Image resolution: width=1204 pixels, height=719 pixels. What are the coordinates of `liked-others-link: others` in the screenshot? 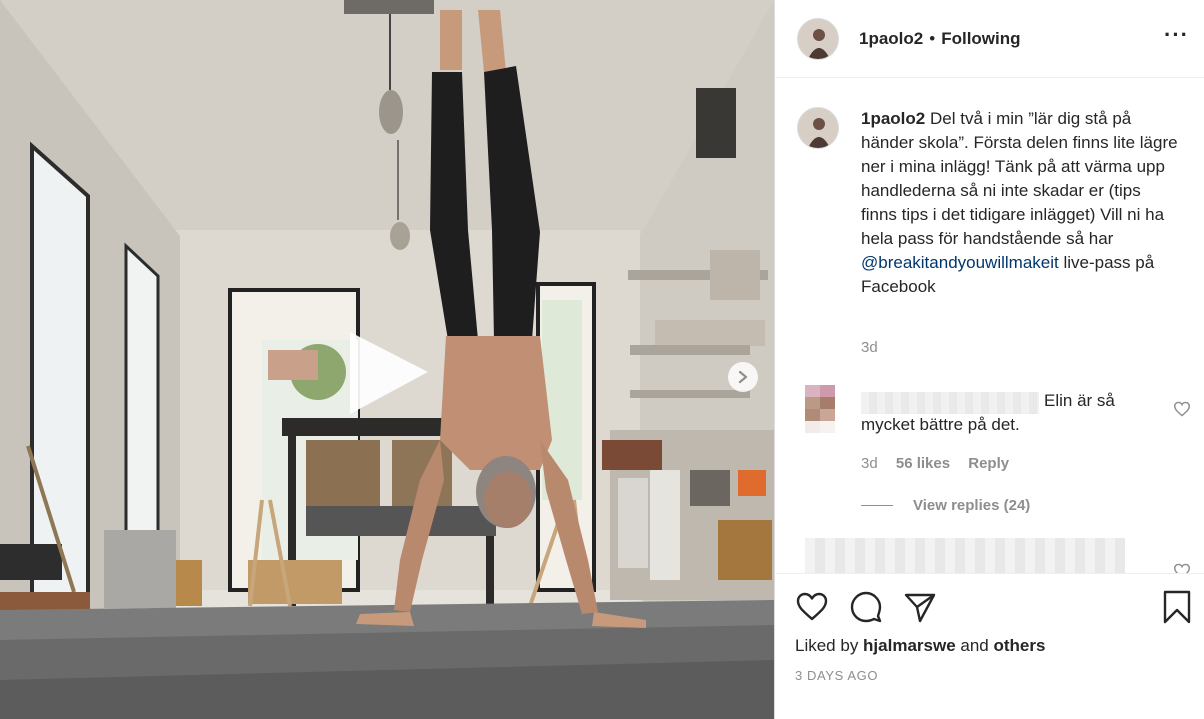 It's located at (1019, 645).